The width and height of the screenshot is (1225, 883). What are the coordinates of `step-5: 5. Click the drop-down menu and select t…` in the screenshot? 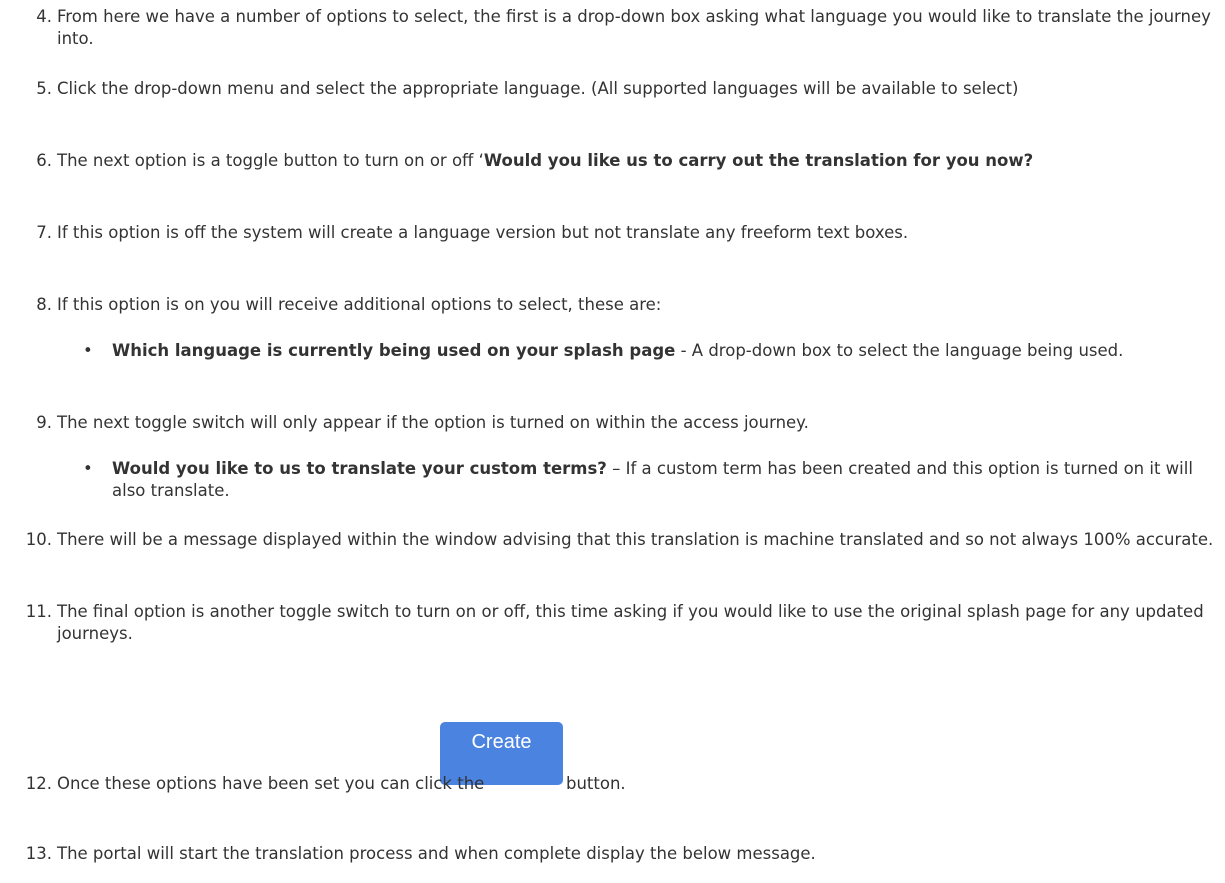 It's located at (610, 89).